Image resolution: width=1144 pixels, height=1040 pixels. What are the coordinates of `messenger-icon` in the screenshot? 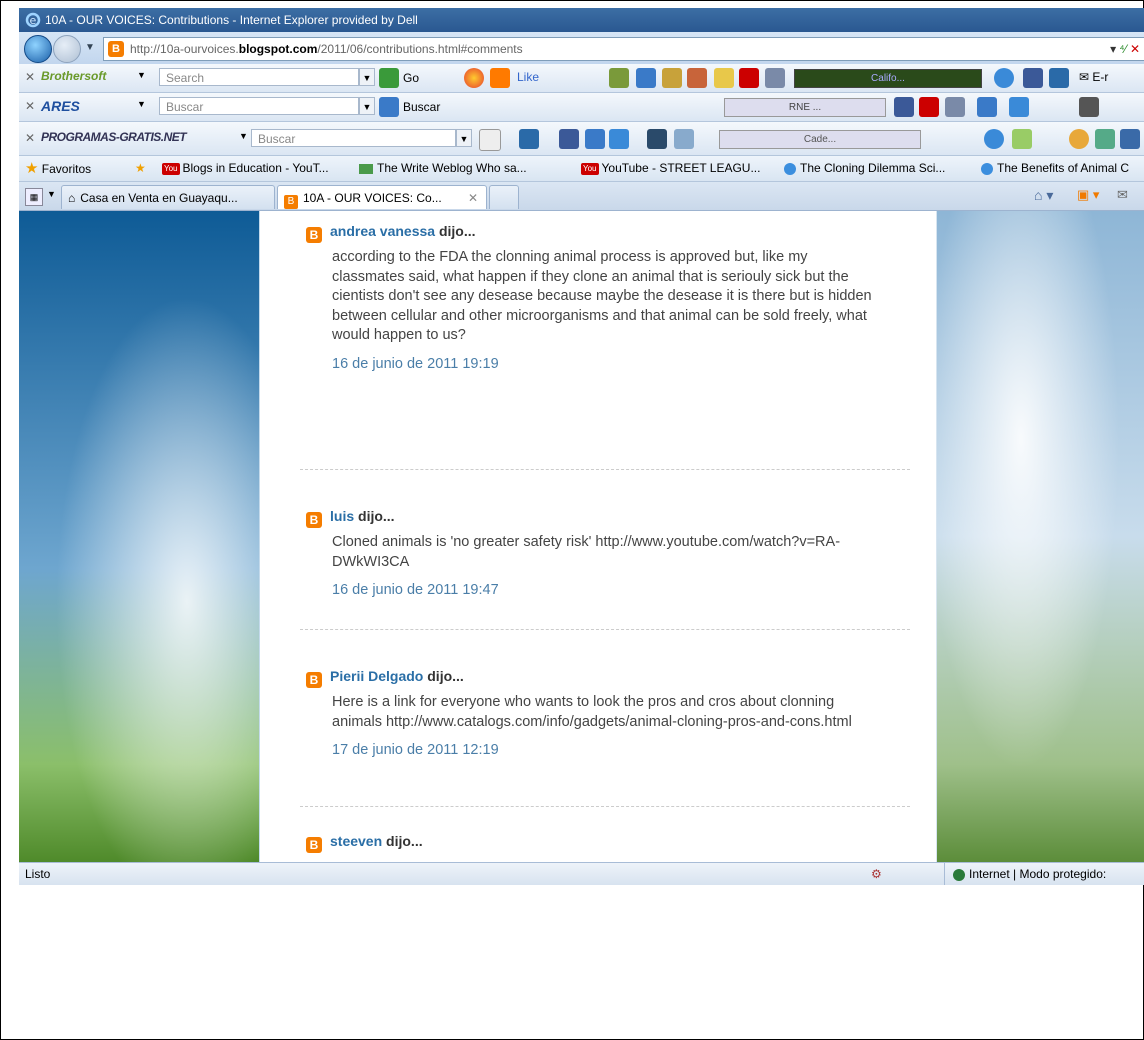 It's located at (1059, 78).